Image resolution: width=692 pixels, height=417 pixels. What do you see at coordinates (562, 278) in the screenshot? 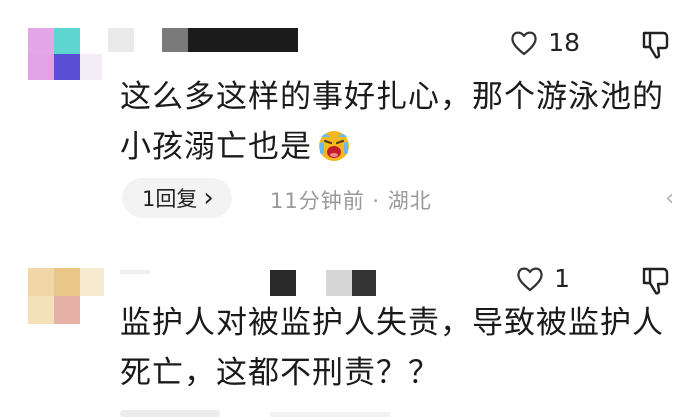
I see `like-count: 1` at bounding box center [562, 278].